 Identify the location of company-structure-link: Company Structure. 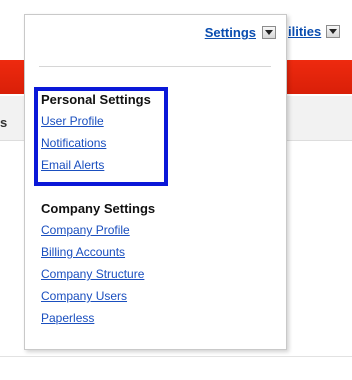
(98, 274).